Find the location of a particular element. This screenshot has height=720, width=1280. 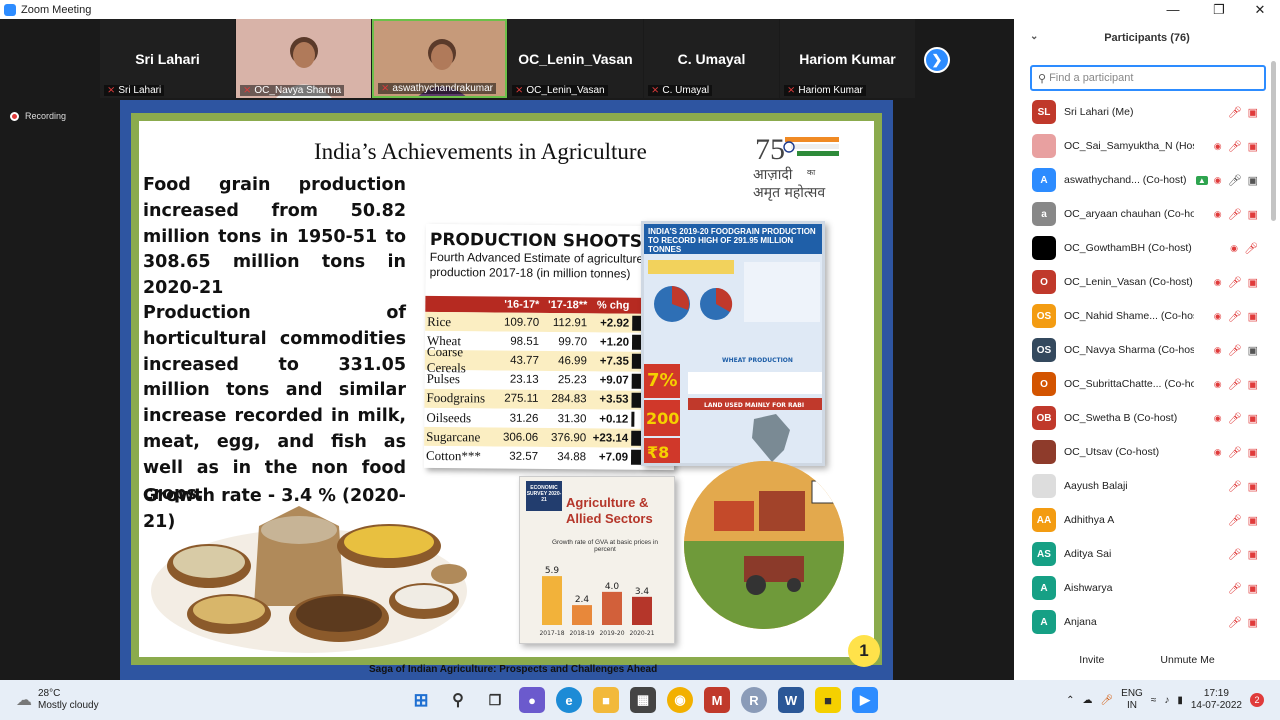

participant-video-tile: OC_Lenin_Vasan ⨯ OC_Lenin_Vasan is located at coordinates (575, 58).